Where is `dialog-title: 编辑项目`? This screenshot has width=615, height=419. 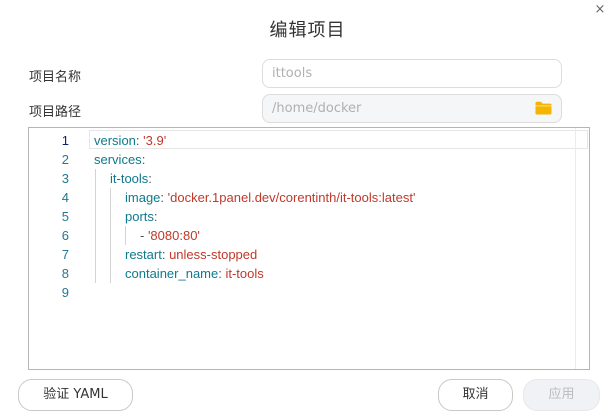 dialog-title: 编辑项目 is located at coordinates (307, 30).